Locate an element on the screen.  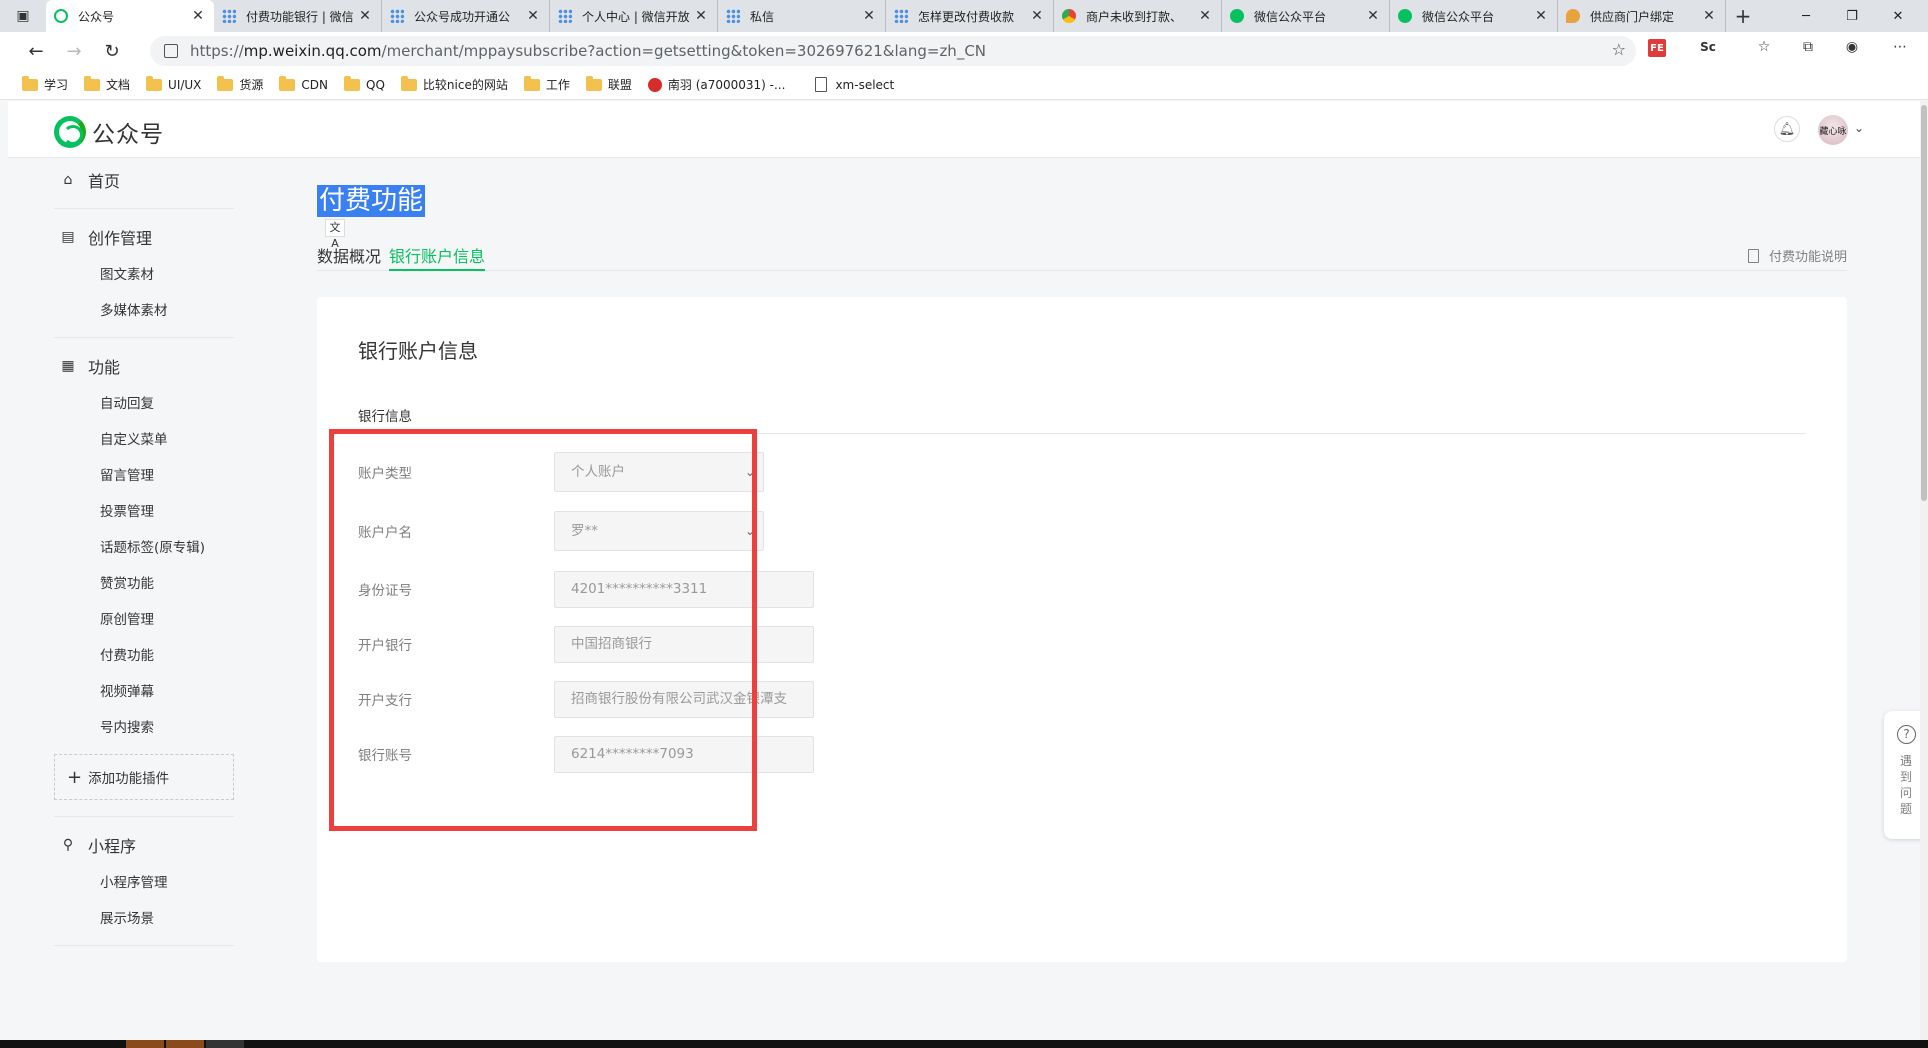
sidebar-item: 自动回复 is located at coordinates (144, 404).